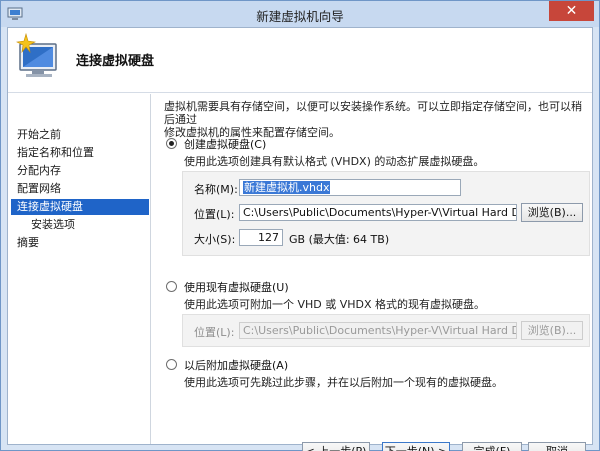 The height and width of the screenshot is (451, 600). I want to click on nav-item-name-location: 指定名称和位置, so click(80, 153).